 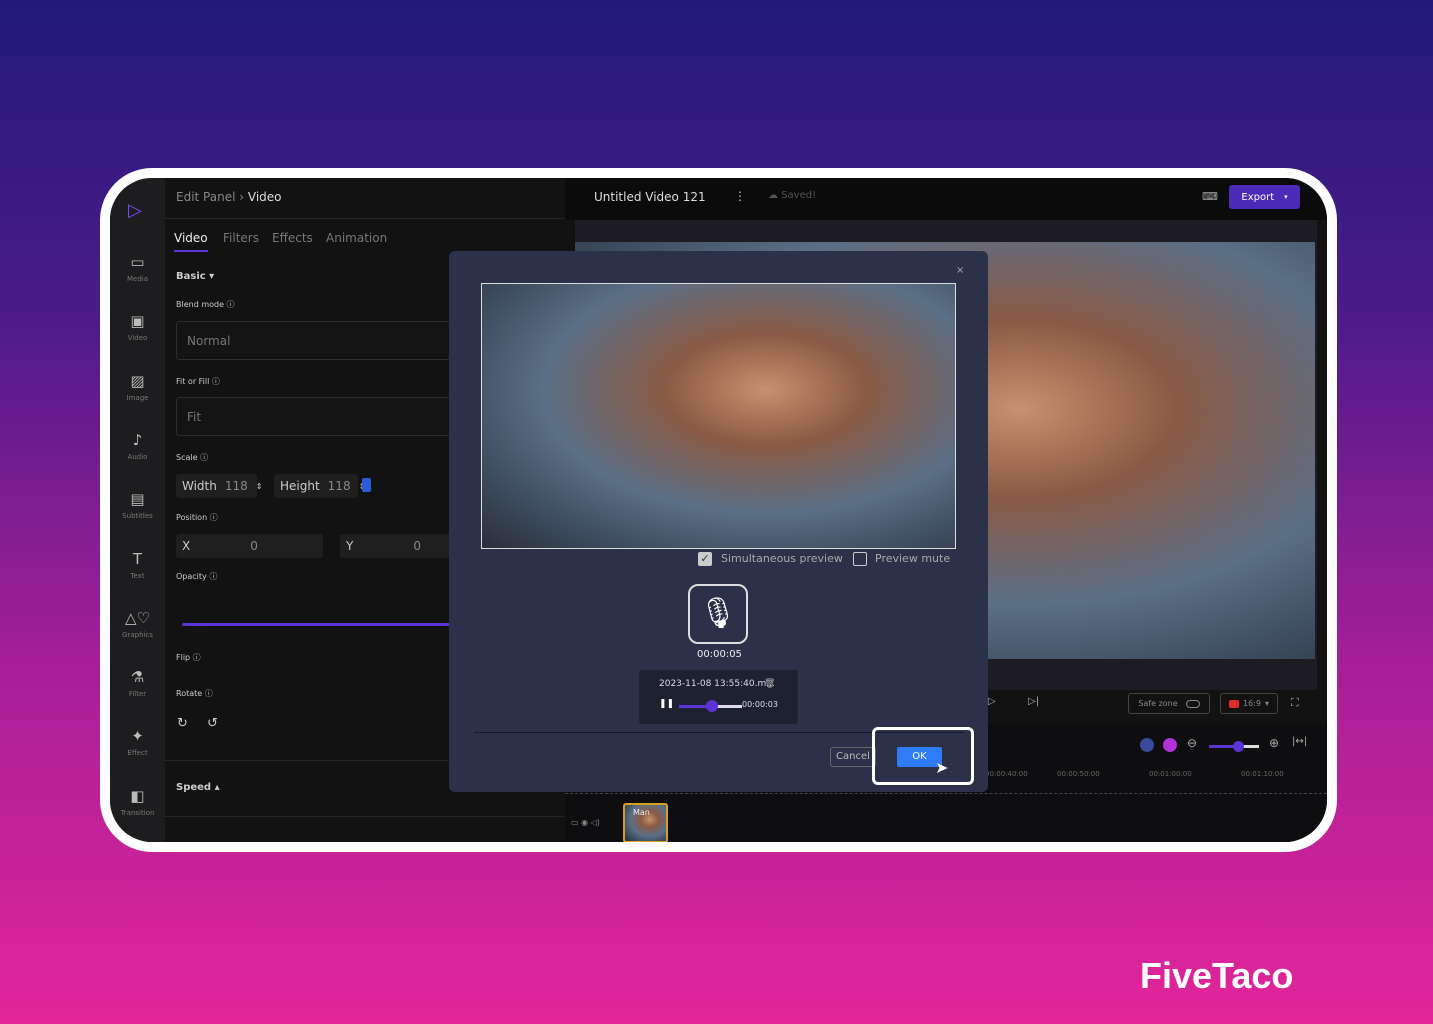 I want to click on cloud-check-icon: ☁, so click(x=773, y=195).